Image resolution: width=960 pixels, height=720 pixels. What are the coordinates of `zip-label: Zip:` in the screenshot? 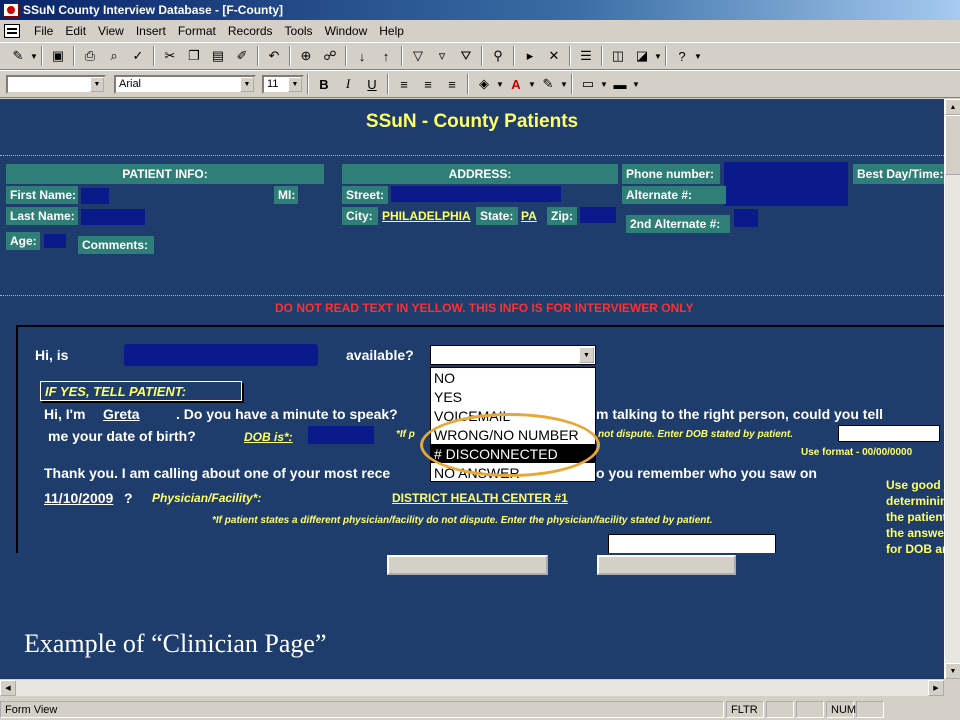 It's located at (562, 216).